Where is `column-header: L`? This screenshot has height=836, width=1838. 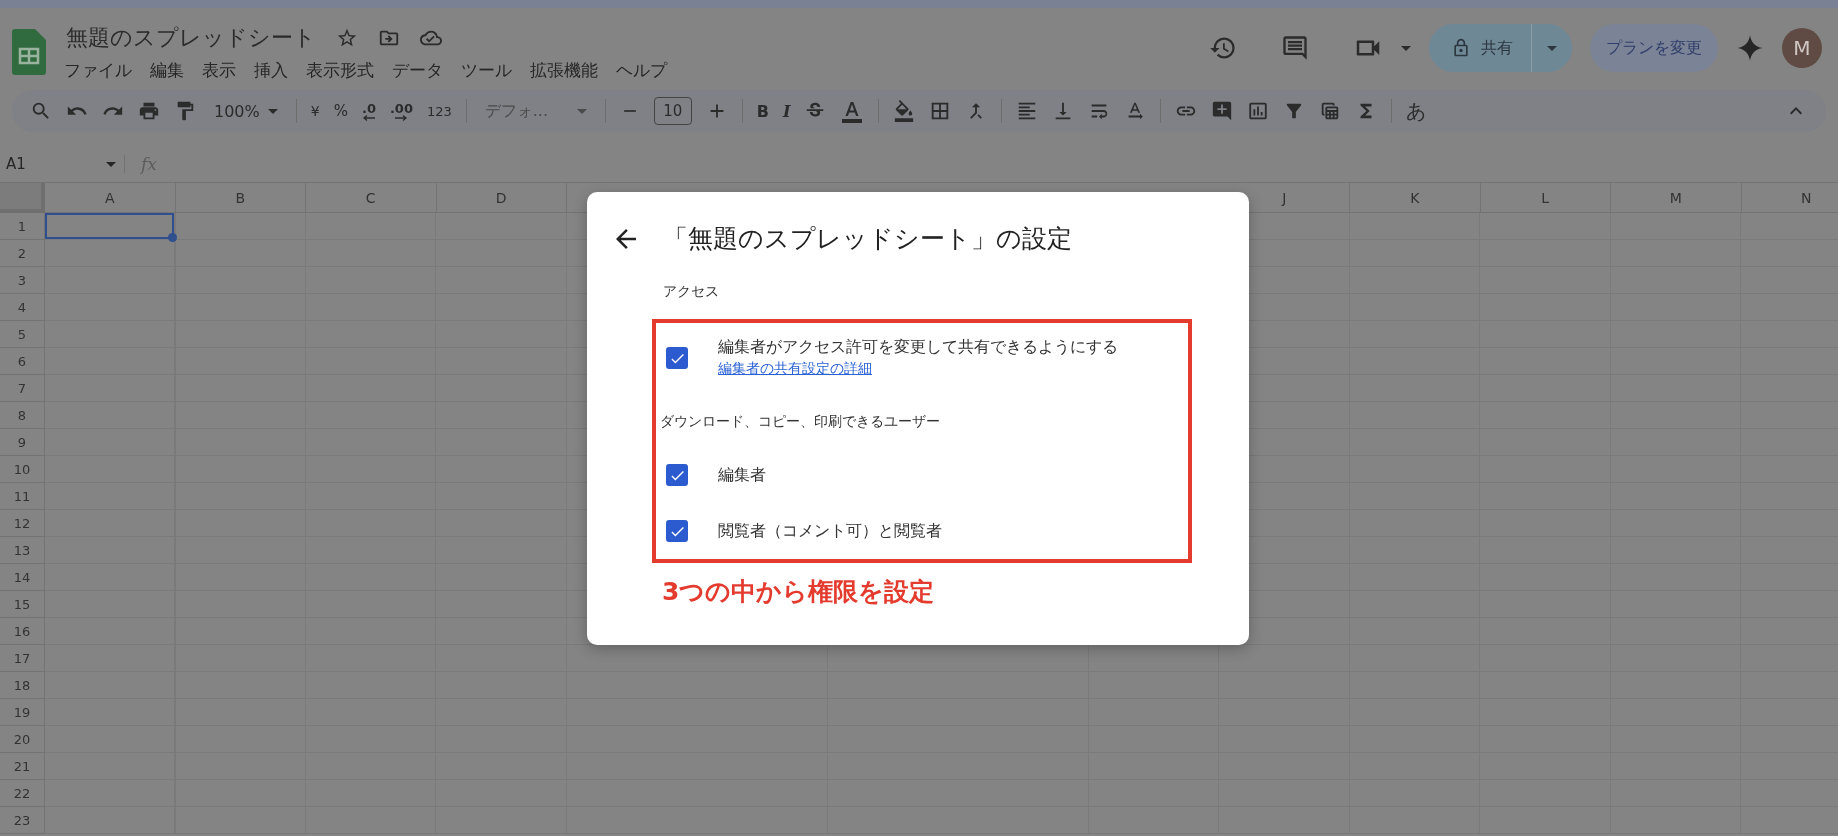 column-header: L is located at coordinates (1545, 198).